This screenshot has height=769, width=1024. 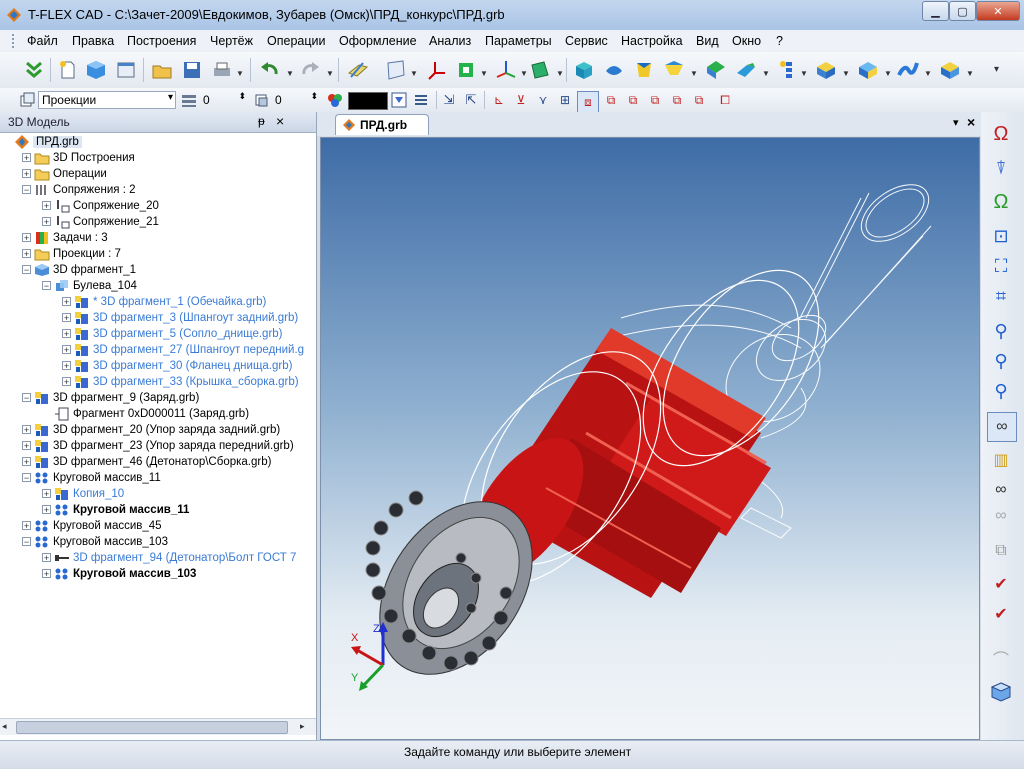 What do you see at coordinates (115, 510) in the screenshot?
I see `tree-row: + Круговой массив_11` at bounding box center [115, 510].